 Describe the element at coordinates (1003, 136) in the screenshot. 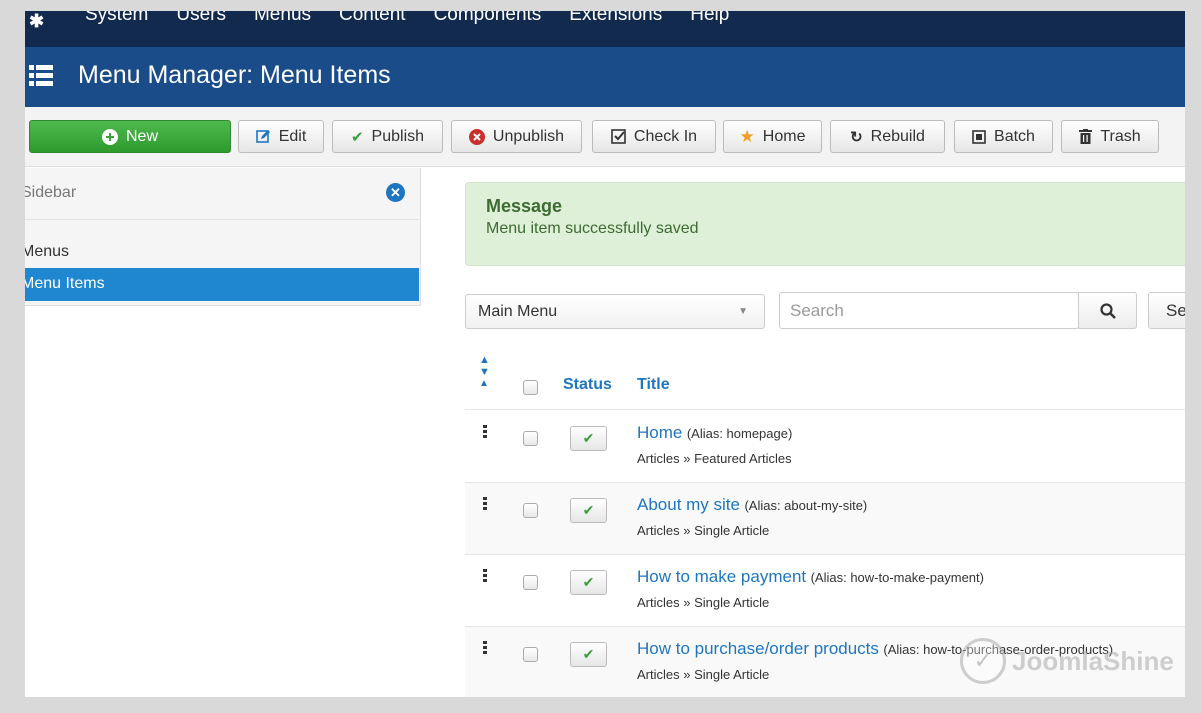

I see `batch-button: Batch` at that location.